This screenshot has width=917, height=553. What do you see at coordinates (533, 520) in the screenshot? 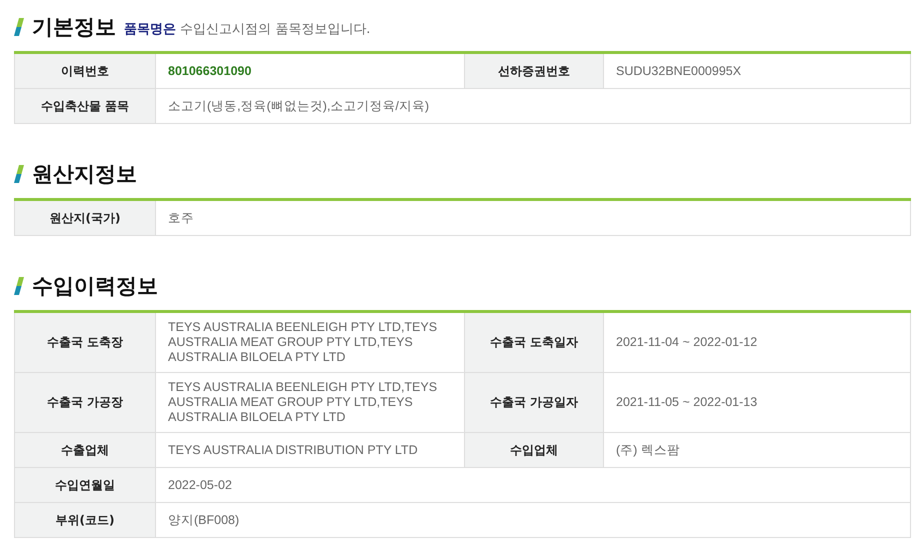
I see `row-value: 양지(BF008)` at bounding box center [533, 520].